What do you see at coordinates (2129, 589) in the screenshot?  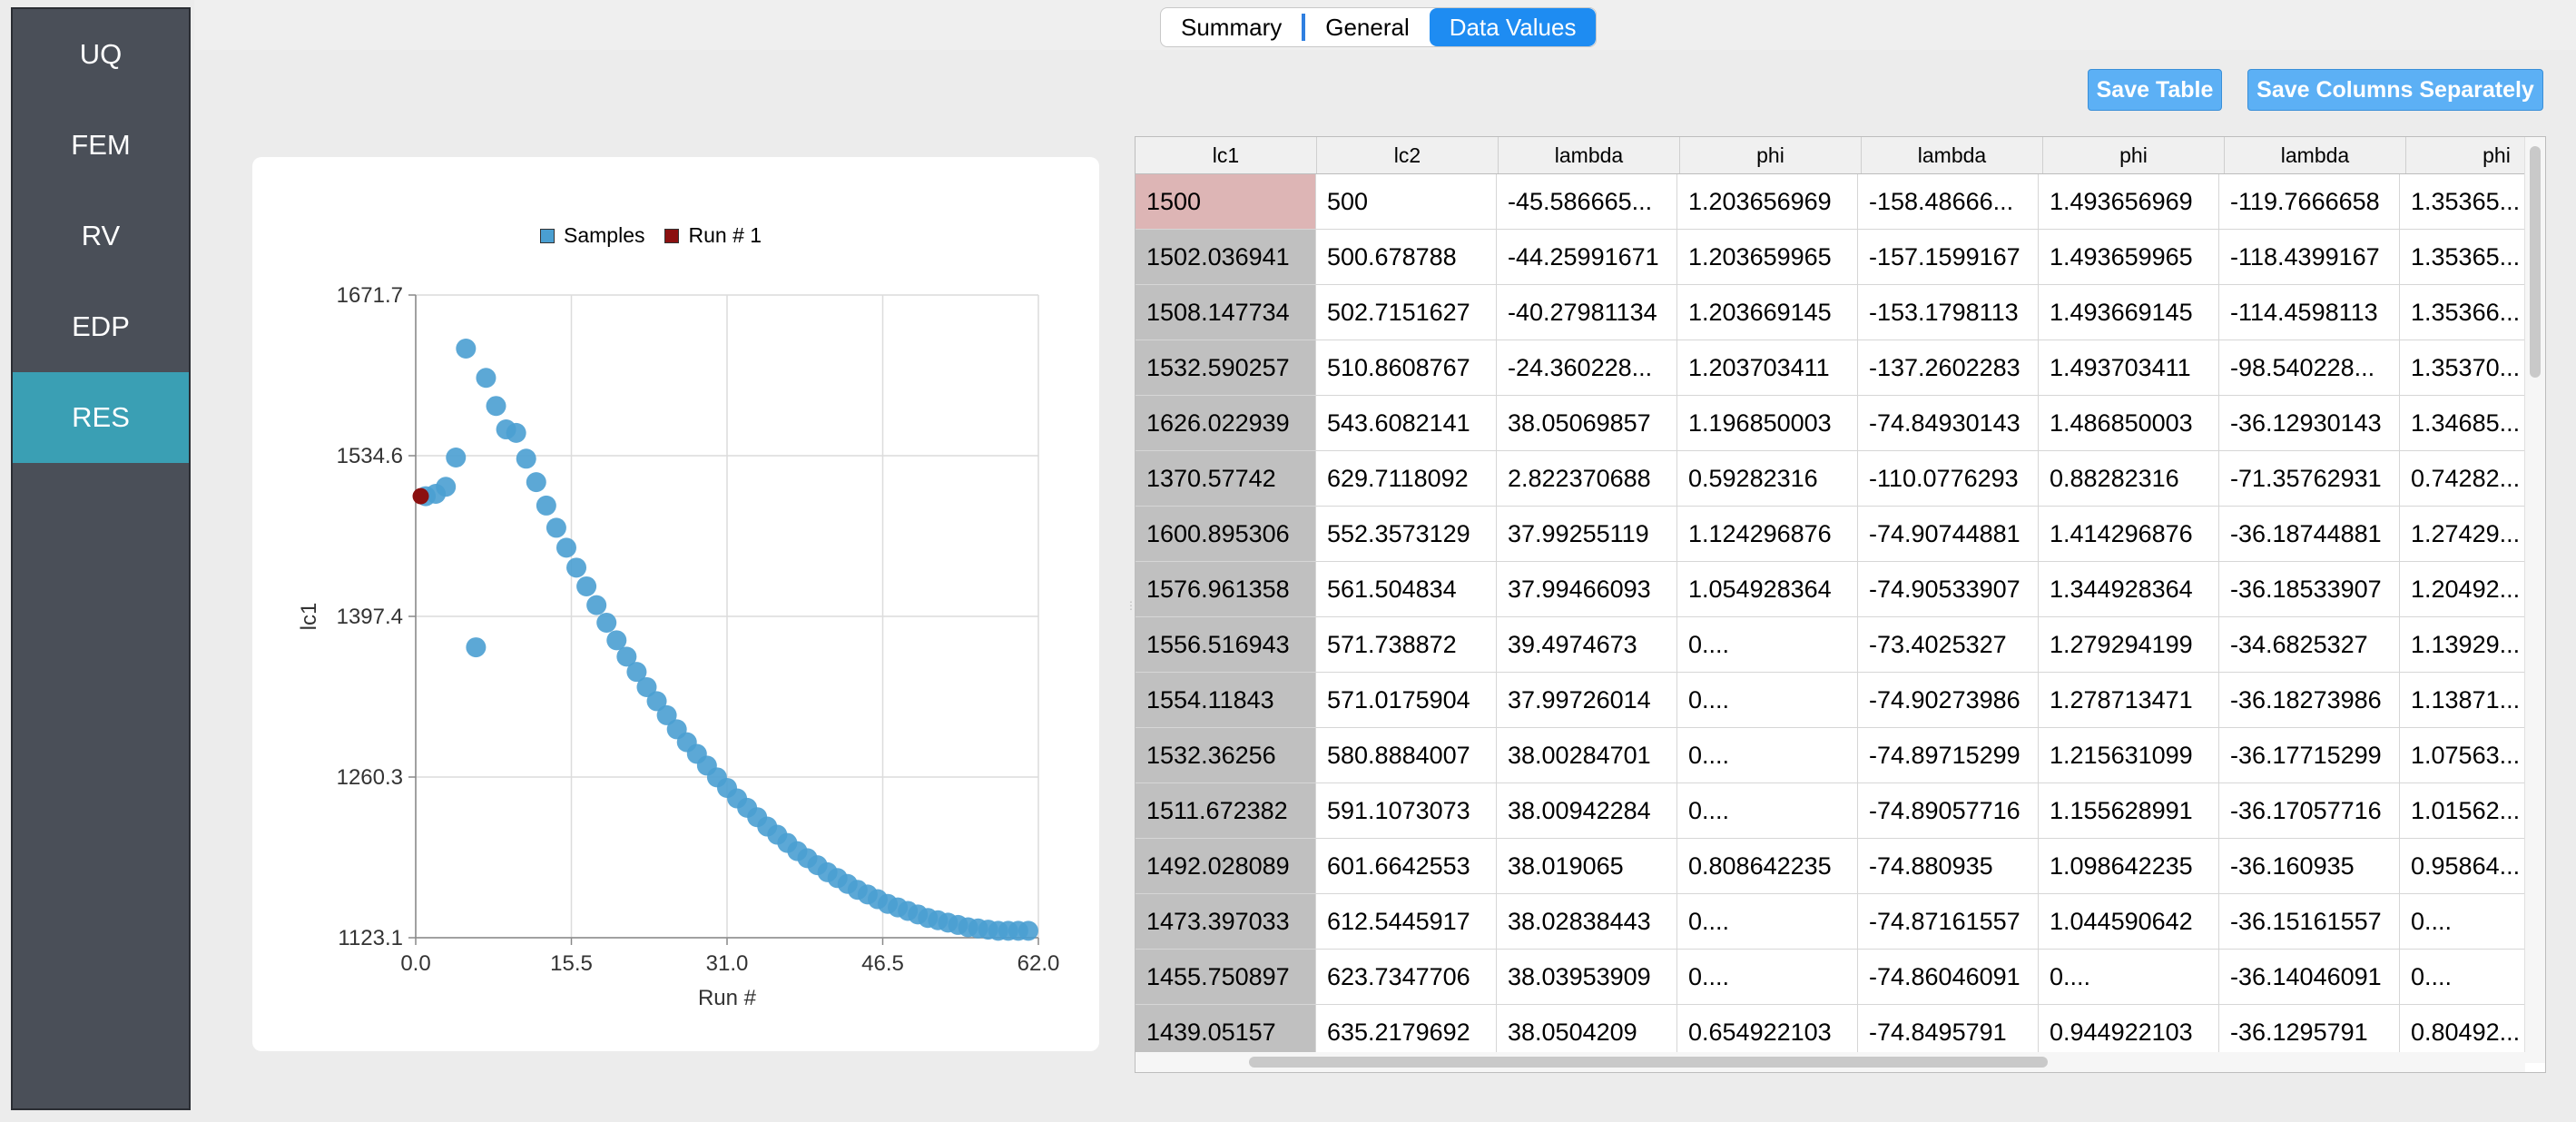 I see `table-cell: 1.344928364` at bounding box center [2129, 589].